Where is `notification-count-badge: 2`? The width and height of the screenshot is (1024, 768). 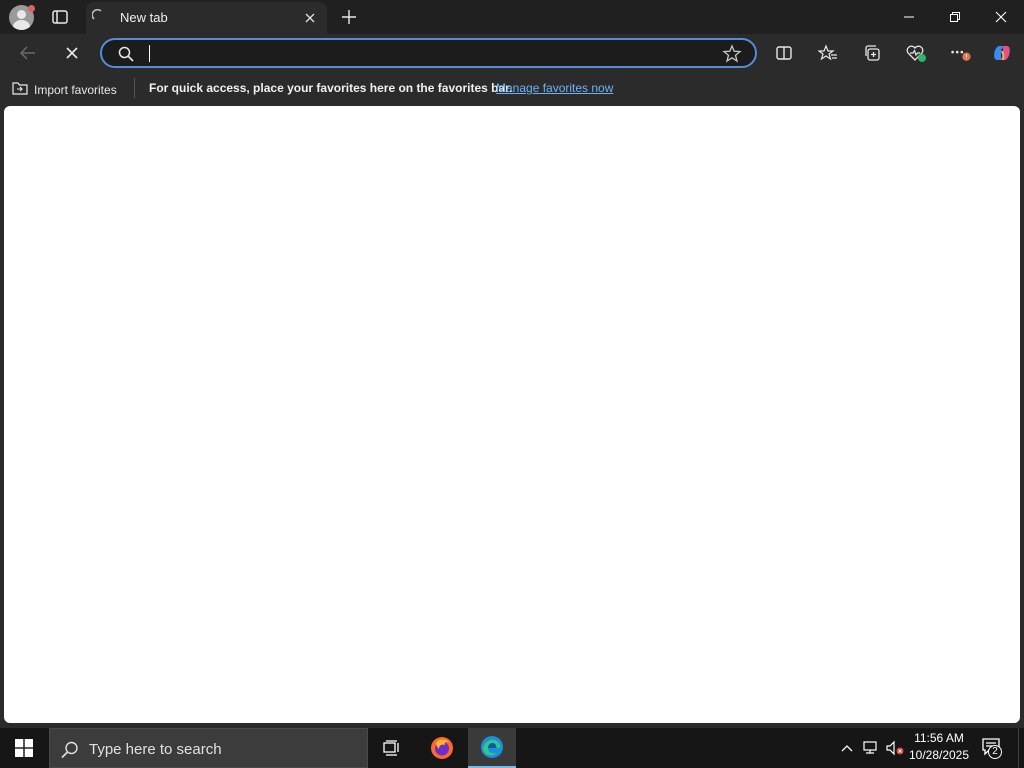 notification-count-badge: 2 is located at coordinates (995, 752).